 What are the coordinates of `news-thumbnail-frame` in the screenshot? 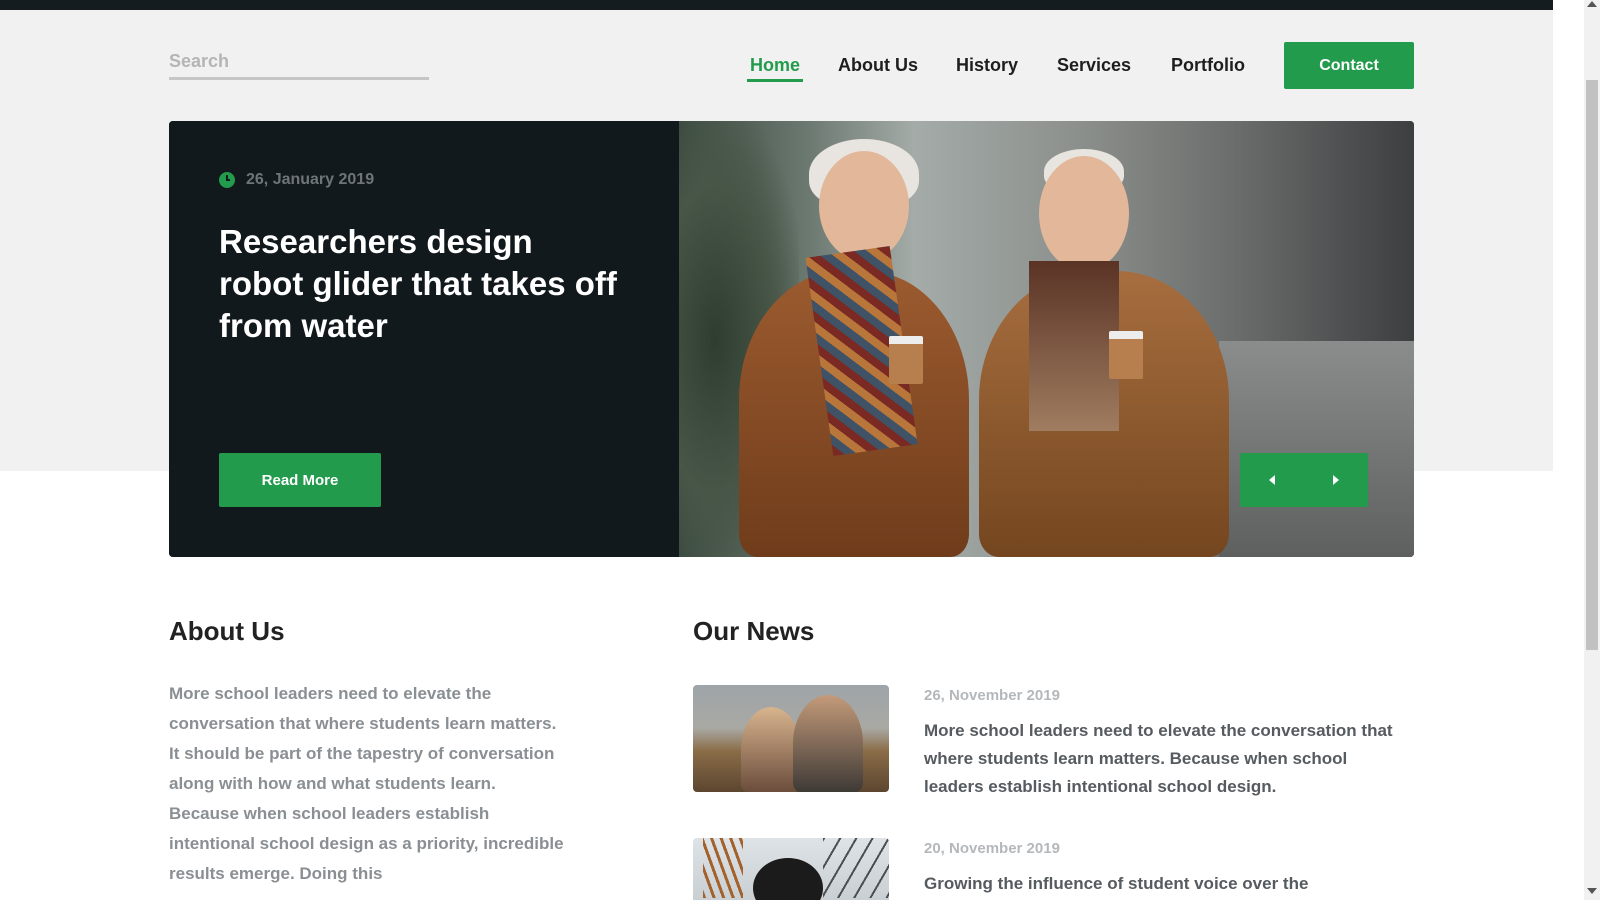 It's located at (856, 868).